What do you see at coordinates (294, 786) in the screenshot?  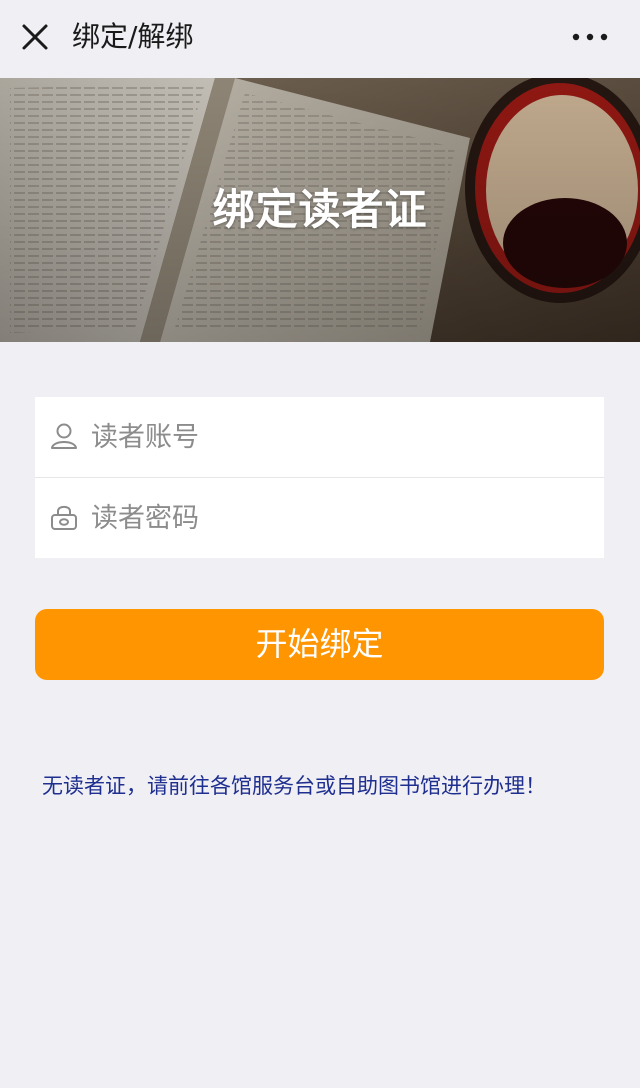 I see `notice-text: 无读者证，请前往各馆服务台或自助图书馆进行办理！` at bounding box center [294, 786].